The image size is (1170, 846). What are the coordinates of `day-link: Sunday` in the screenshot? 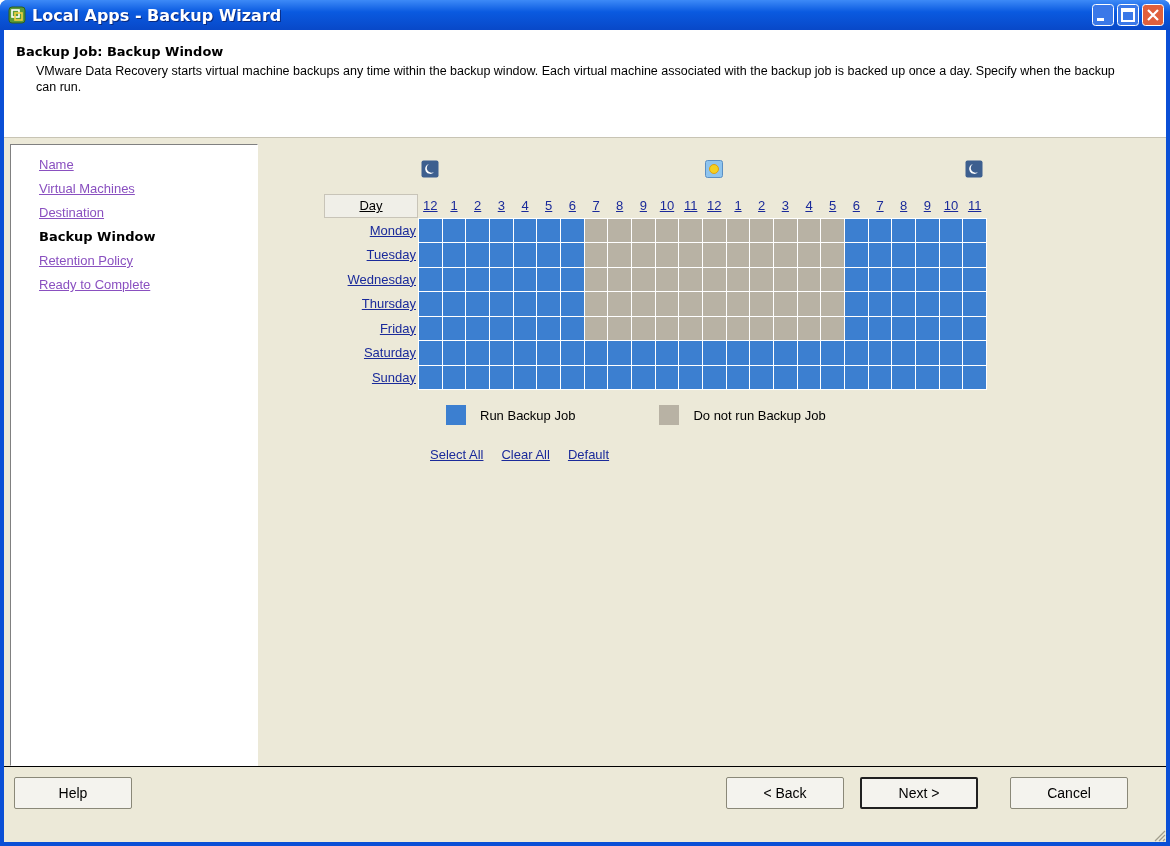 It's located at (371, 377).